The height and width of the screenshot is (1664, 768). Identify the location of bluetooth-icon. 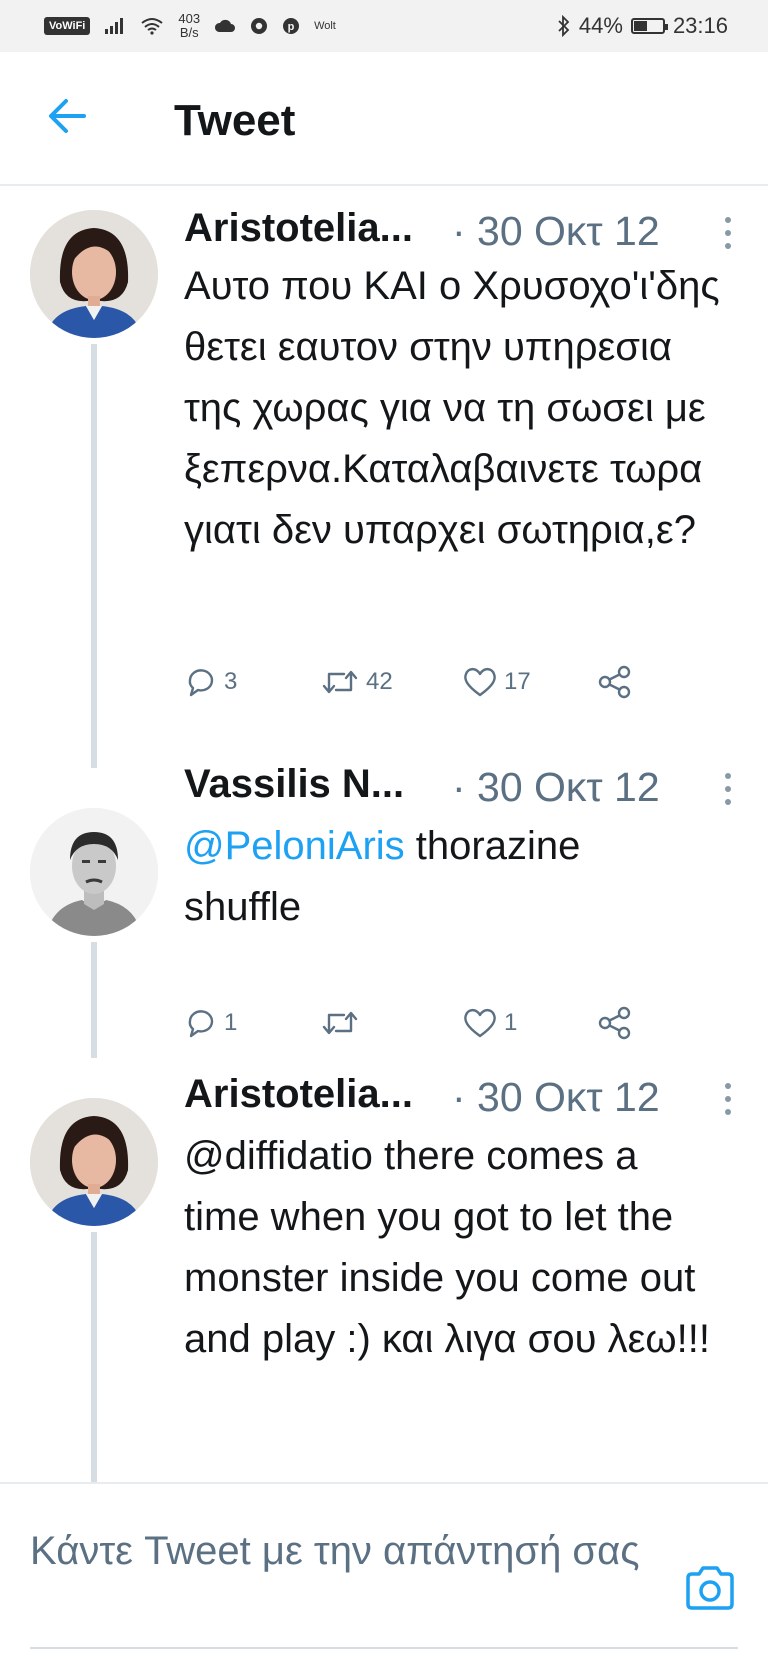
(564, 26).